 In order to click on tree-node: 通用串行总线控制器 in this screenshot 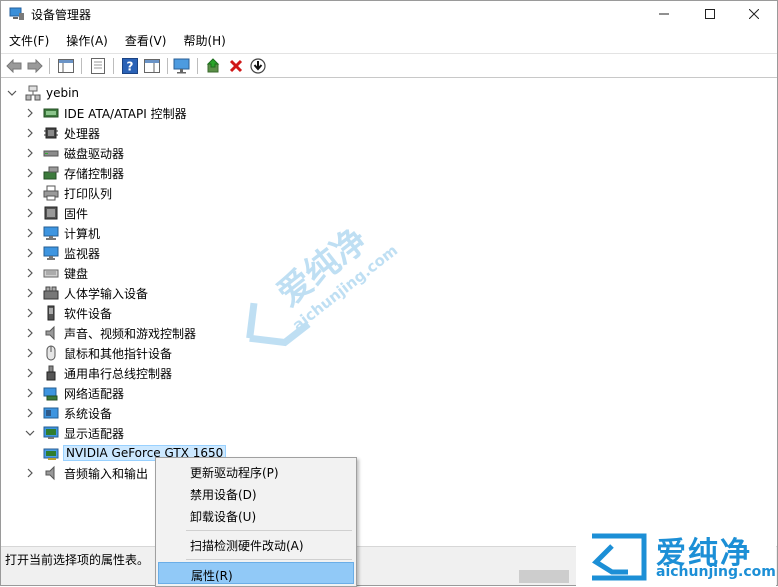, I will do `click(98, 373)`.